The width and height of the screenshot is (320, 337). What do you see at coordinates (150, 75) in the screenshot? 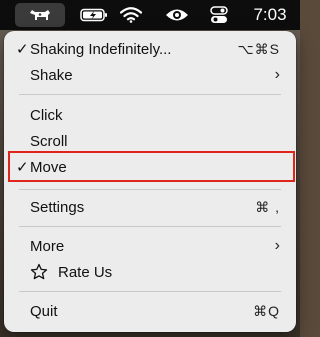
I see `menu-item-shake: Shake ›` at bounding box center [150, 75].